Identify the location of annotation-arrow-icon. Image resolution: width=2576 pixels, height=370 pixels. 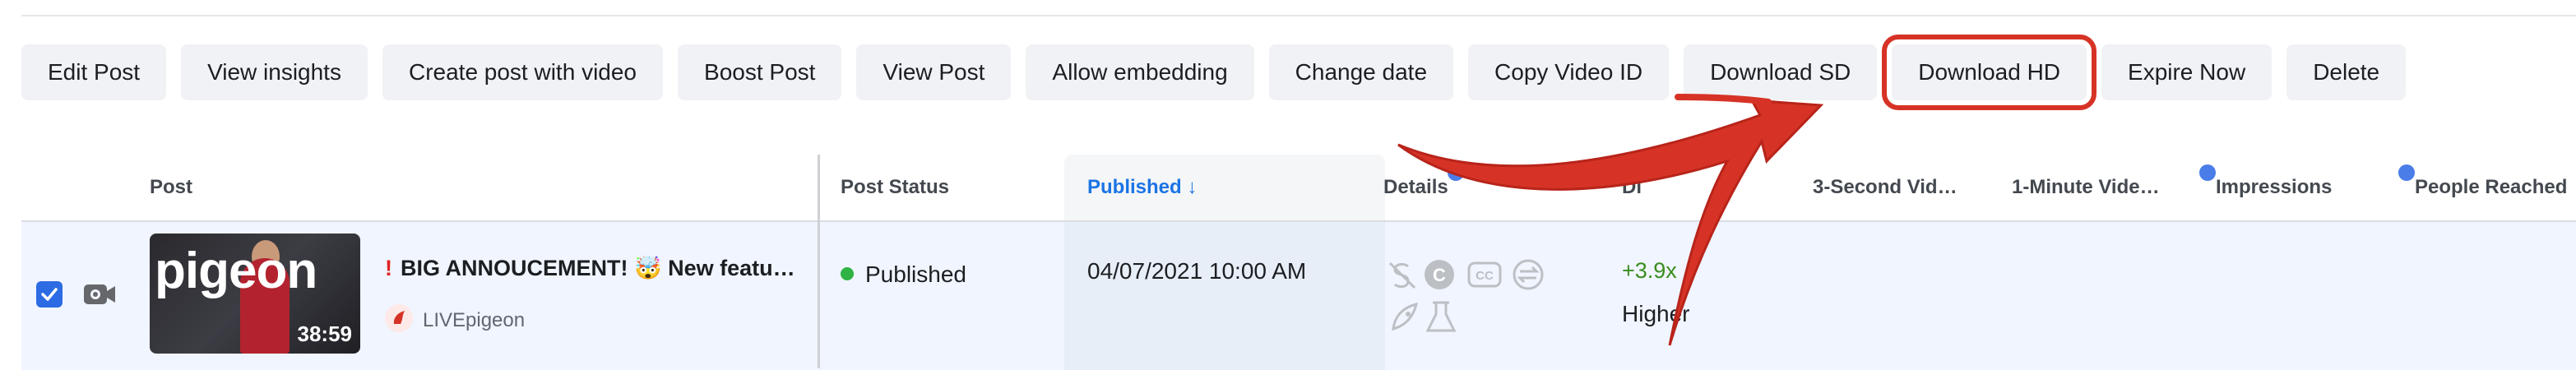
(1611, 220).